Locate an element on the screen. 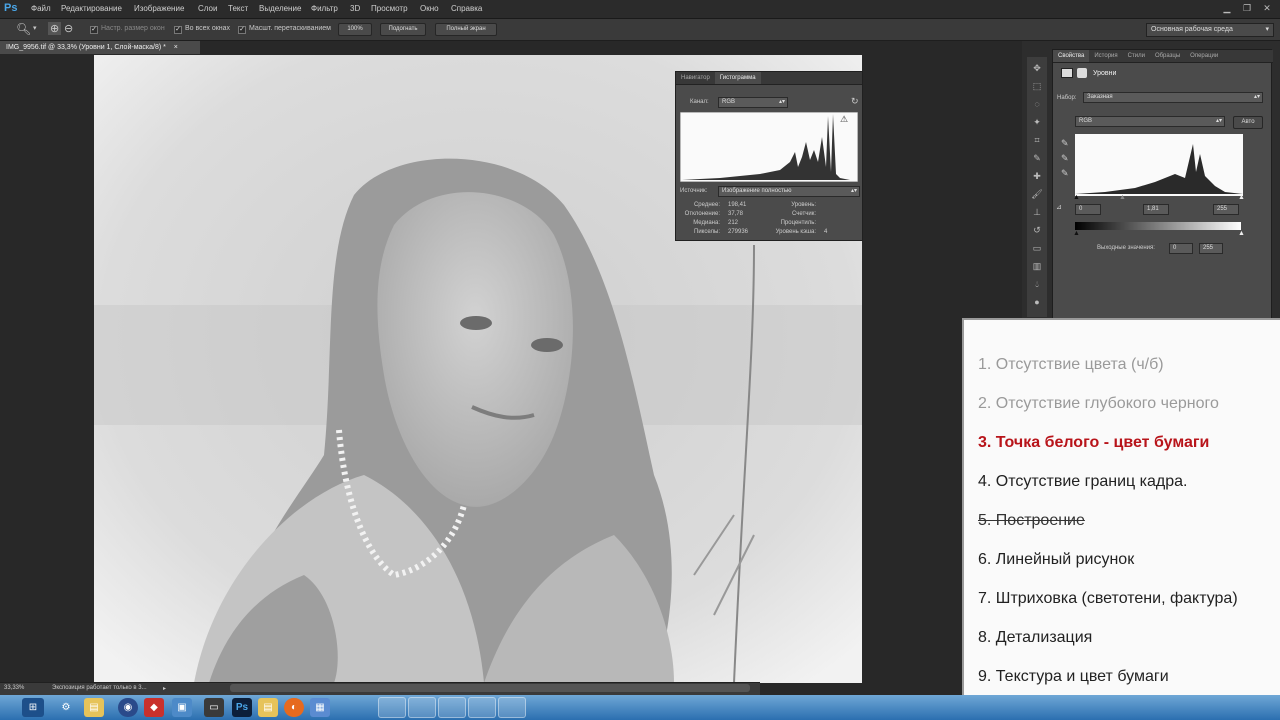 This screenshot has width=1280, height=720. tab-navigator: Навигатор is located at coordinates (695, 78).